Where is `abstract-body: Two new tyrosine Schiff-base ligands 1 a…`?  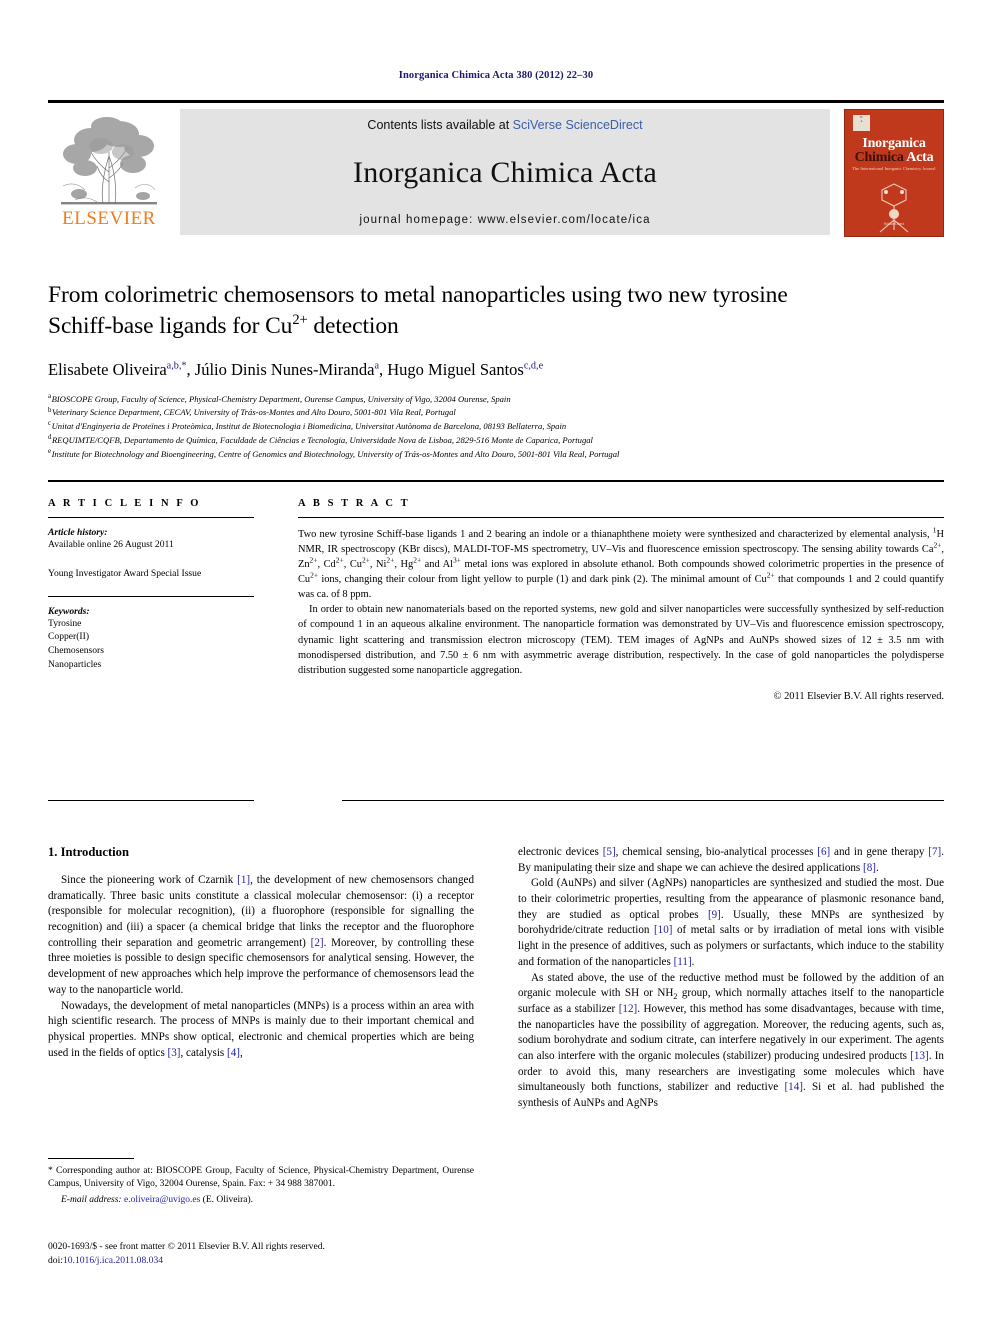 abstract-body: Two new tyrosine Schiff-base ligands 1 a… is located at coordinates (621, 602).